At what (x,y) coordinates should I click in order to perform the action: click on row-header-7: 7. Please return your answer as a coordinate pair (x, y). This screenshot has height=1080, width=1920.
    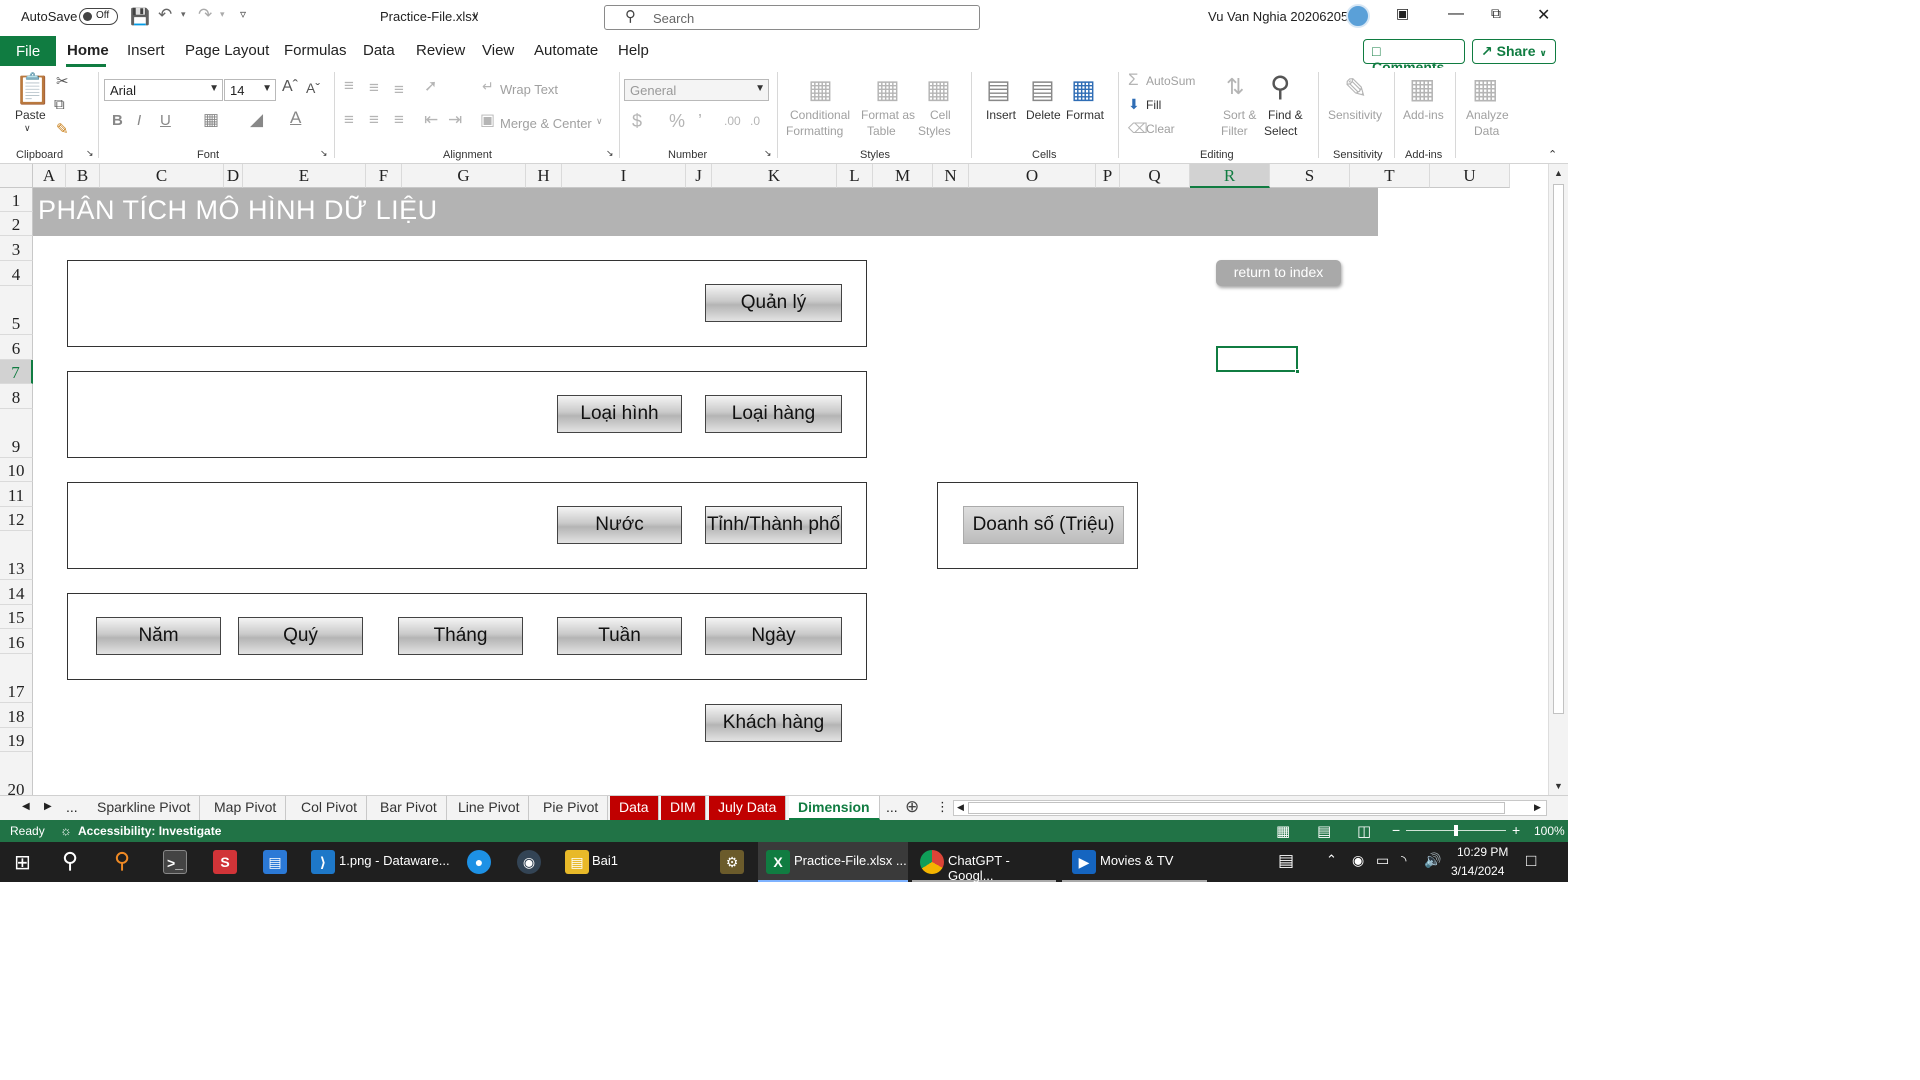
    Looking at the image, I should click on (16, 372).